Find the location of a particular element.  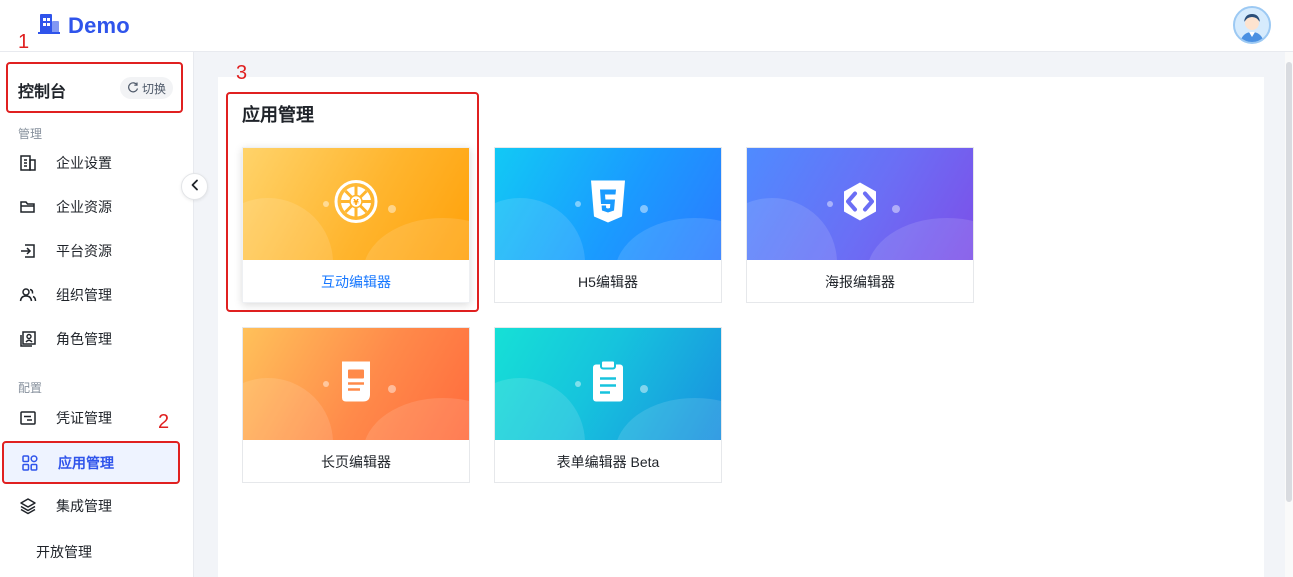

group-label-config: 配置 is located at coordinates (30, 388).